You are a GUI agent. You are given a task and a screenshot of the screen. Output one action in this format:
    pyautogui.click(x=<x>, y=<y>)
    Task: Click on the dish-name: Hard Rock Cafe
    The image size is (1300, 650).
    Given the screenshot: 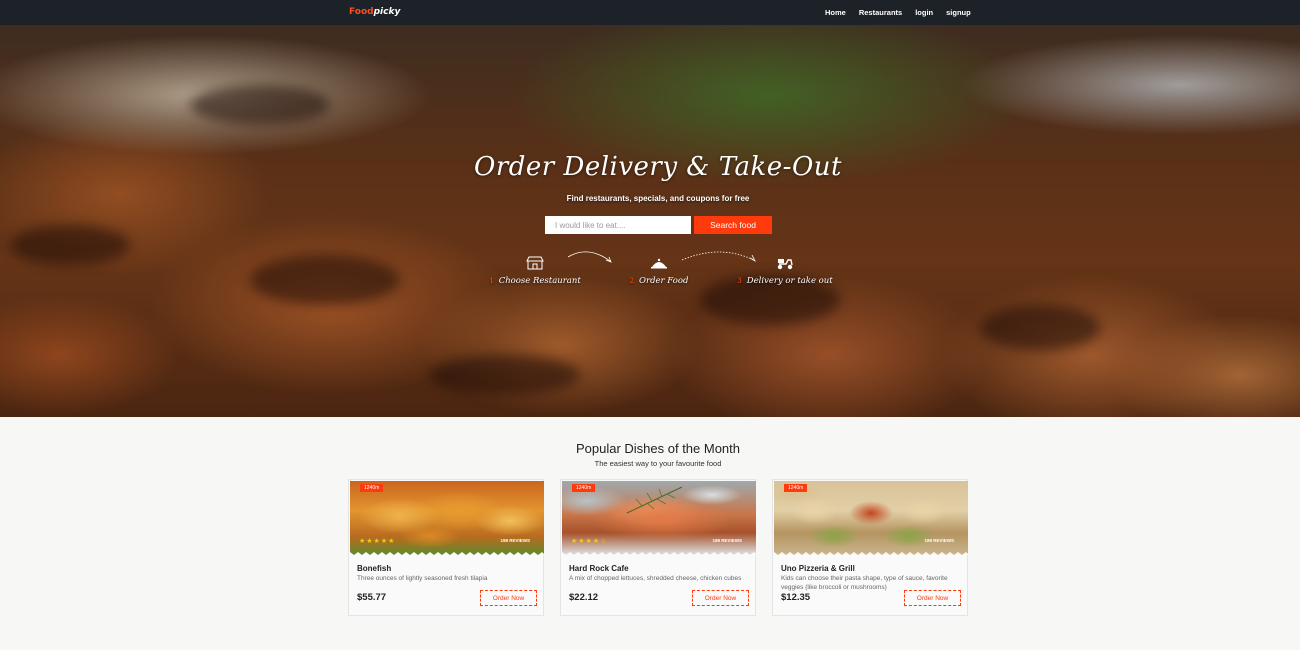 What is the action you would take?
    pyautogui.click(x=599, y=568)
    